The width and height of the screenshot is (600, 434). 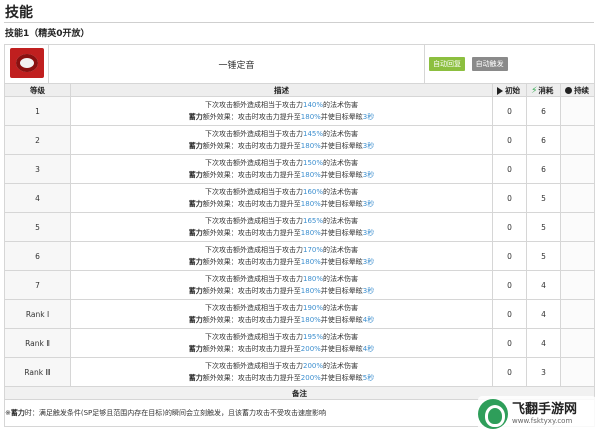 I want to click on row-level: Rank Ⅱ, so click(x=37, y=343).